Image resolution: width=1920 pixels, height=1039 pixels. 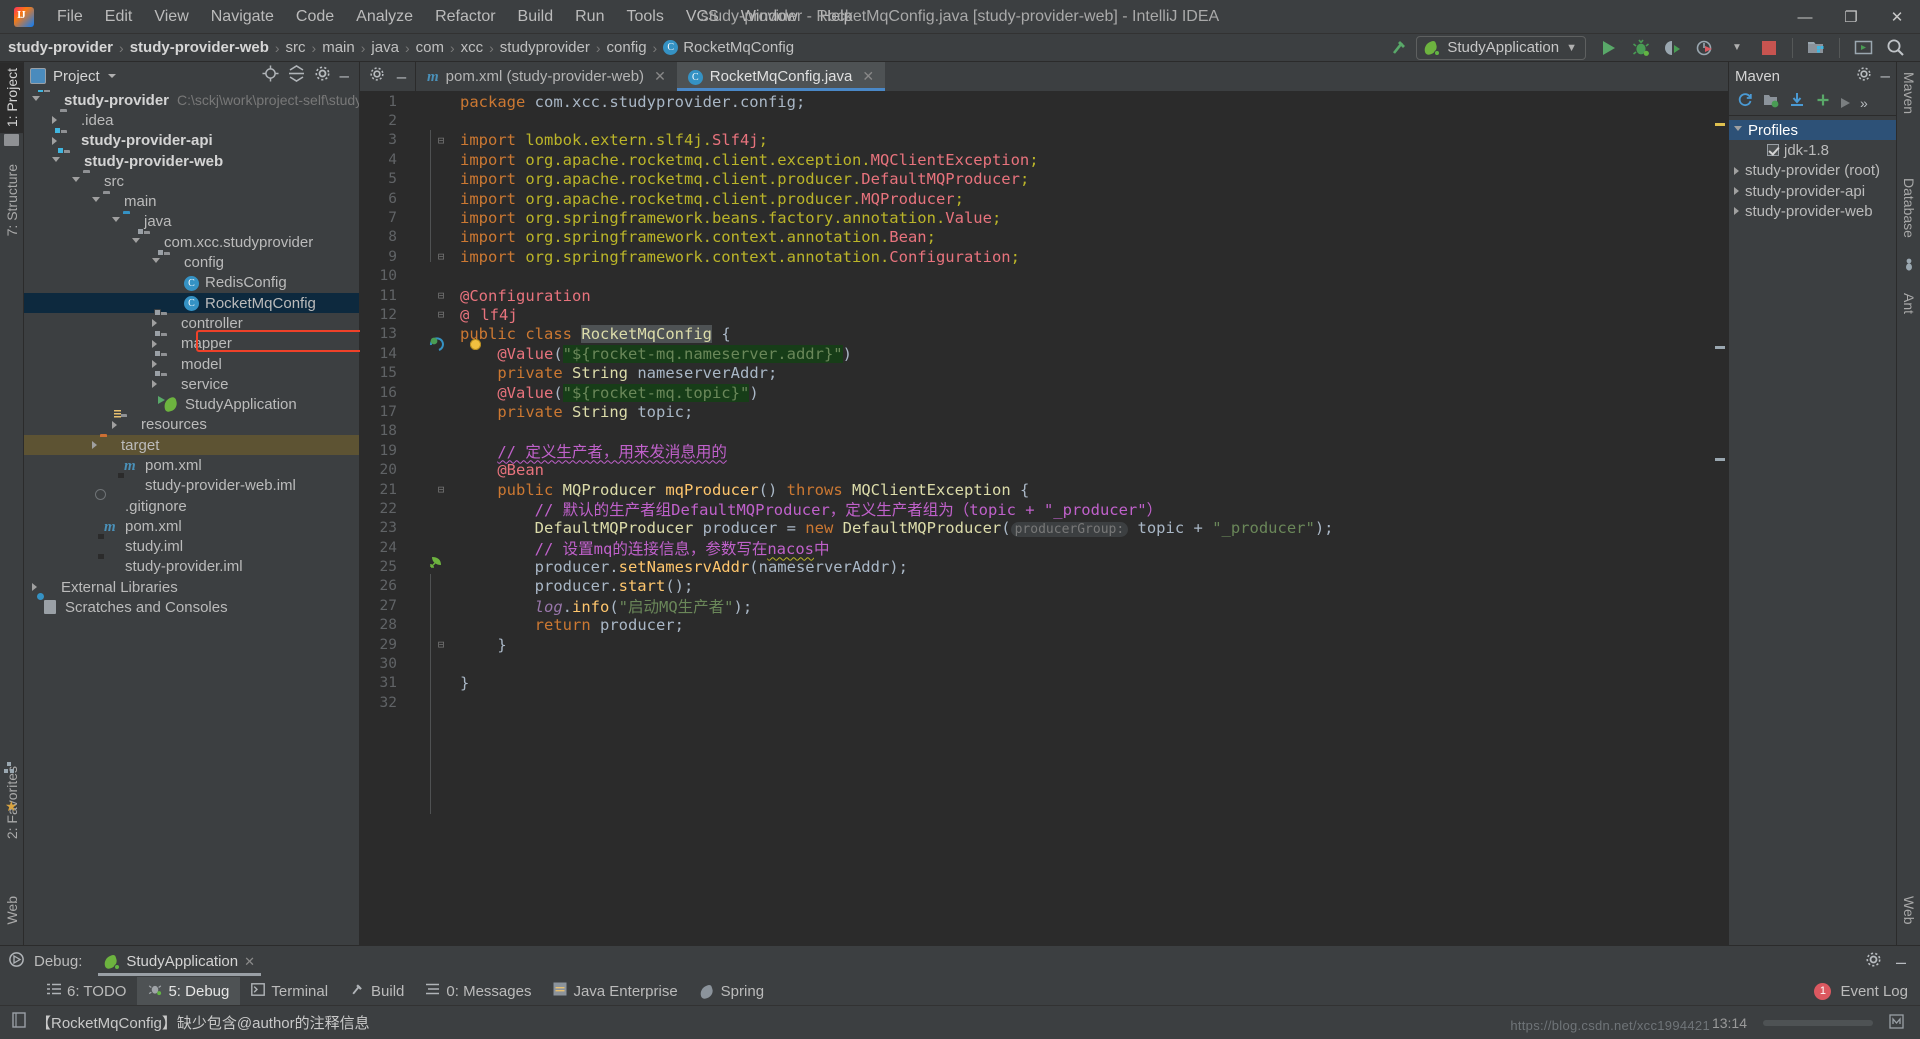 What do you see at coordinates (536, 17) in the screenshot?
I see `menu-build: Build` at bounding box center [536, 17].